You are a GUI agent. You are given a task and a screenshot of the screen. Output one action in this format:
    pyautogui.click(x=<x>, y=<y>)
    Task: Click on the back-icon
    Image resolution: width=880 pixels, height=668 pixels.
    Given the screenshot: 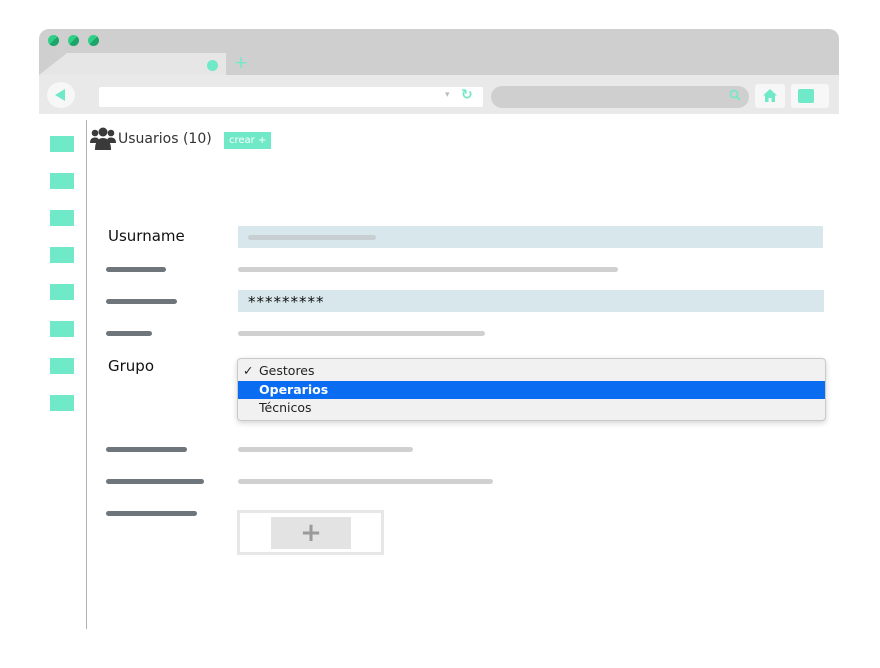 What is the action you would take?
    pyautogui.click(x=61, y=95)
    